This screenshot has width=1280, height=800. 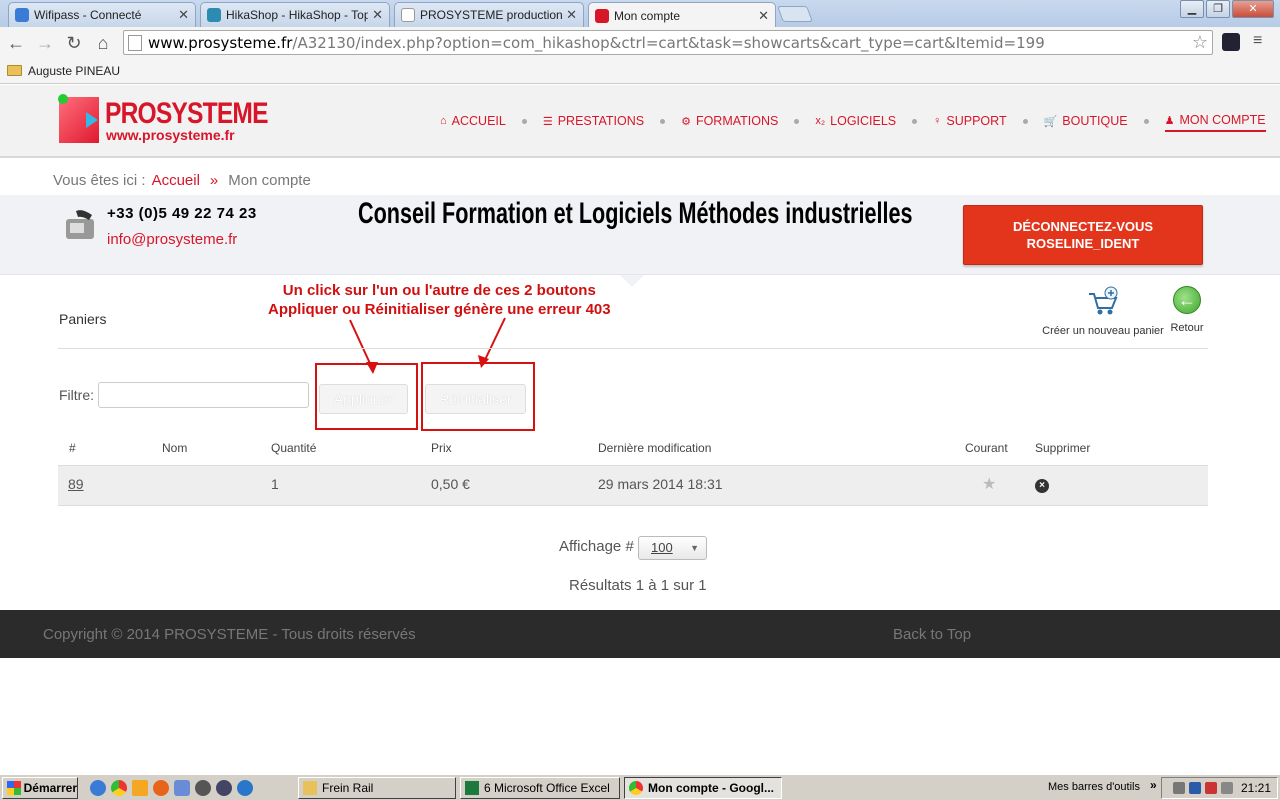 I want to click on menu-icon: ≡, so click(x=1261, y=41).